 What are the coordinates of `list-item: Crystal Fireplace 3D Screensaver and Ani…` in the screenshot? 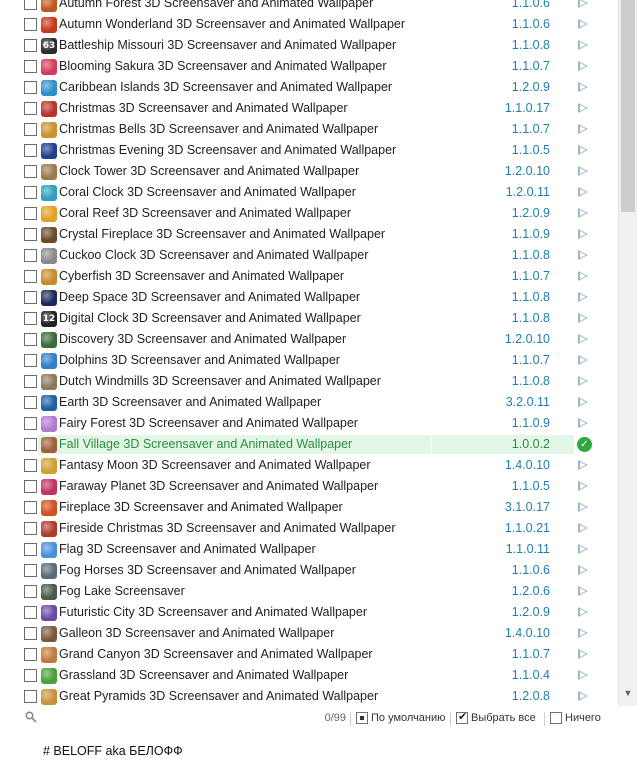 It's located at (309, 234).